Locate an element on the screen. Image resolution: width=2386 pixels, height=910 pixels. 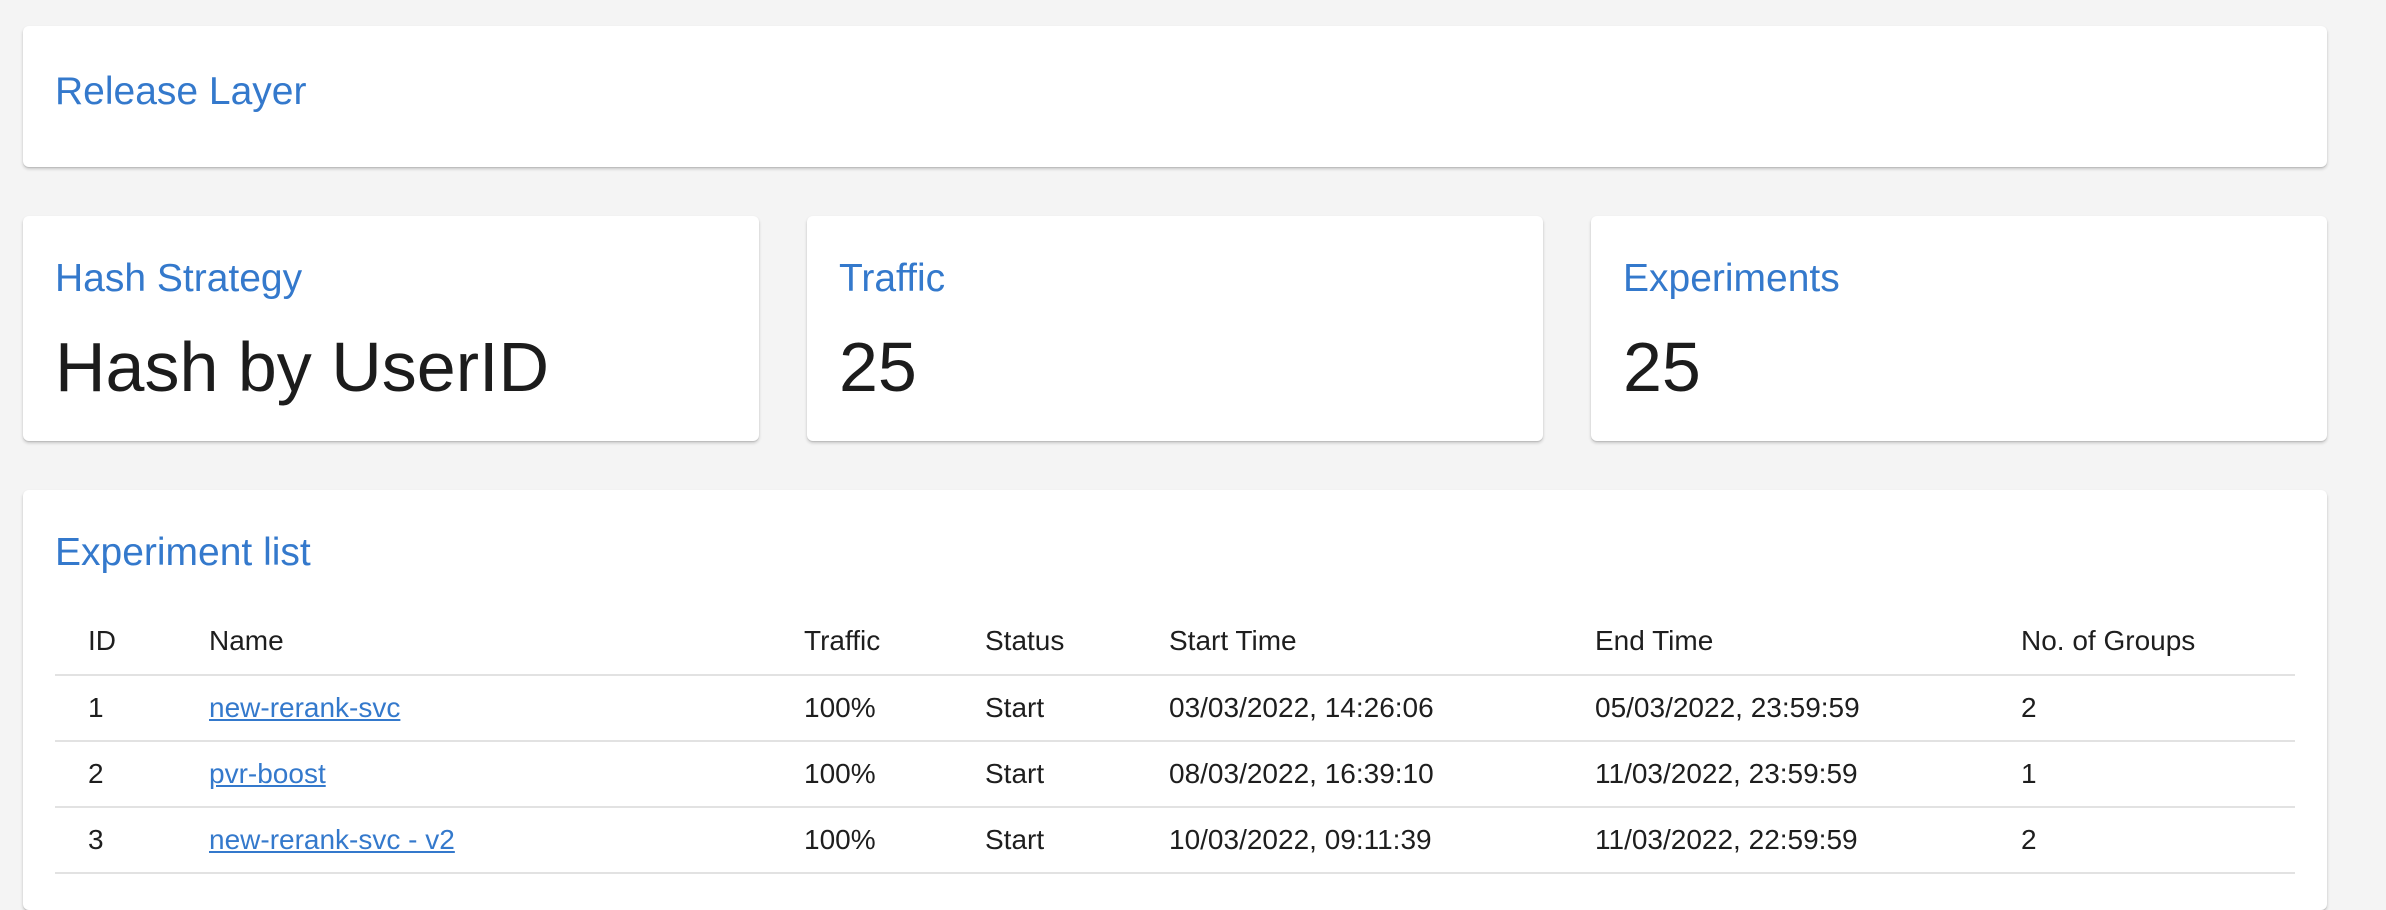
cell-start-time: 10/03/2022, 09:11:39 is located at coordinates (1382, 840).